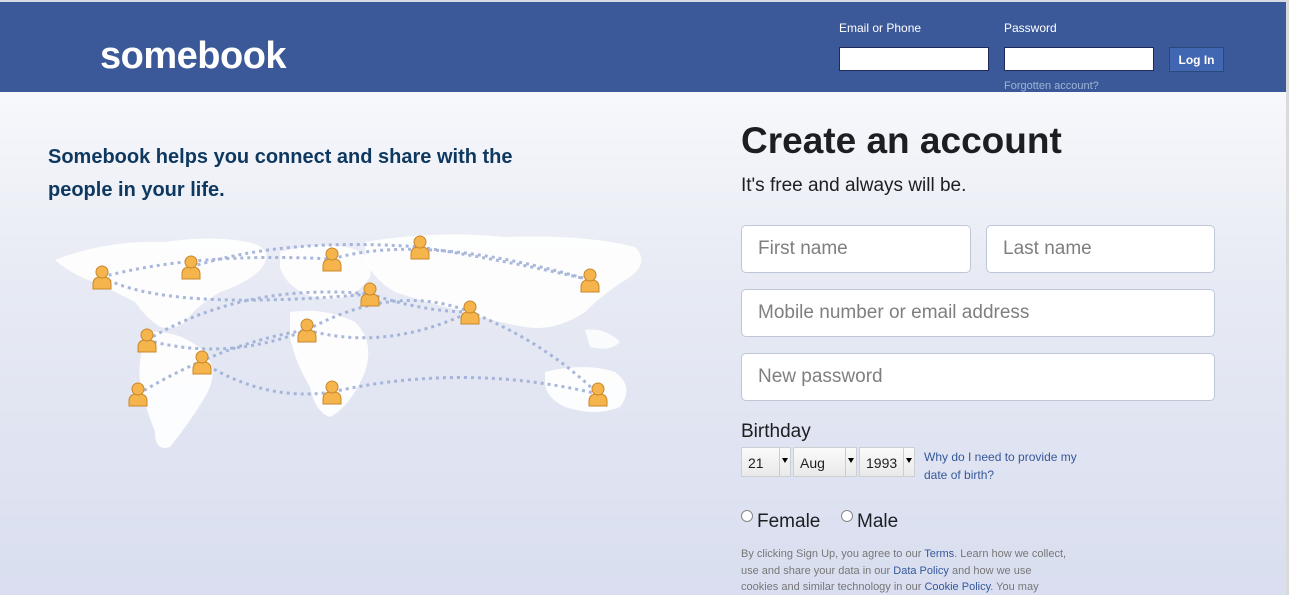 The height and width of the screenshot is (596, 1289). What do you see at coordinates (939, 554) in the screenshot?
I see `terms-link: Terms` at bounding box center [939, 554].